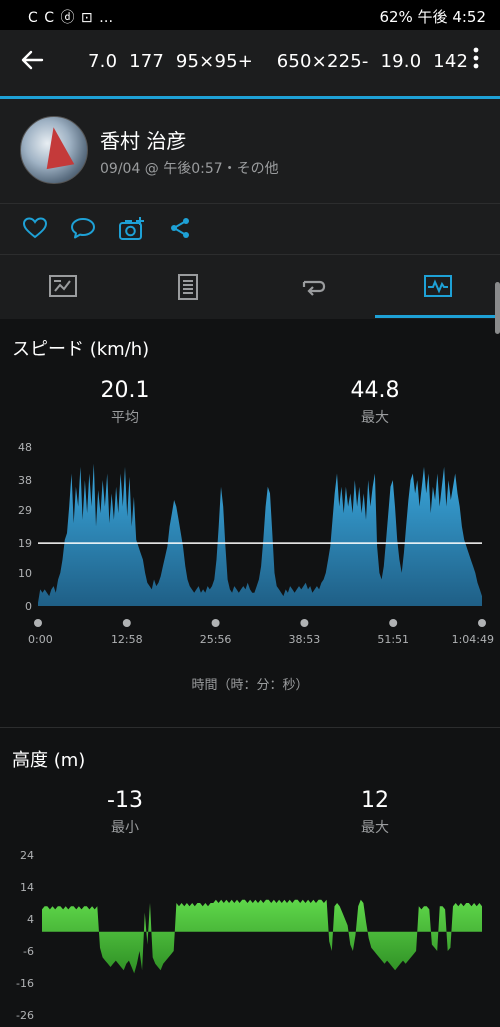 The image size is (500, 1027). I want to click on altitude-max-value: 12, so click(375, 800).